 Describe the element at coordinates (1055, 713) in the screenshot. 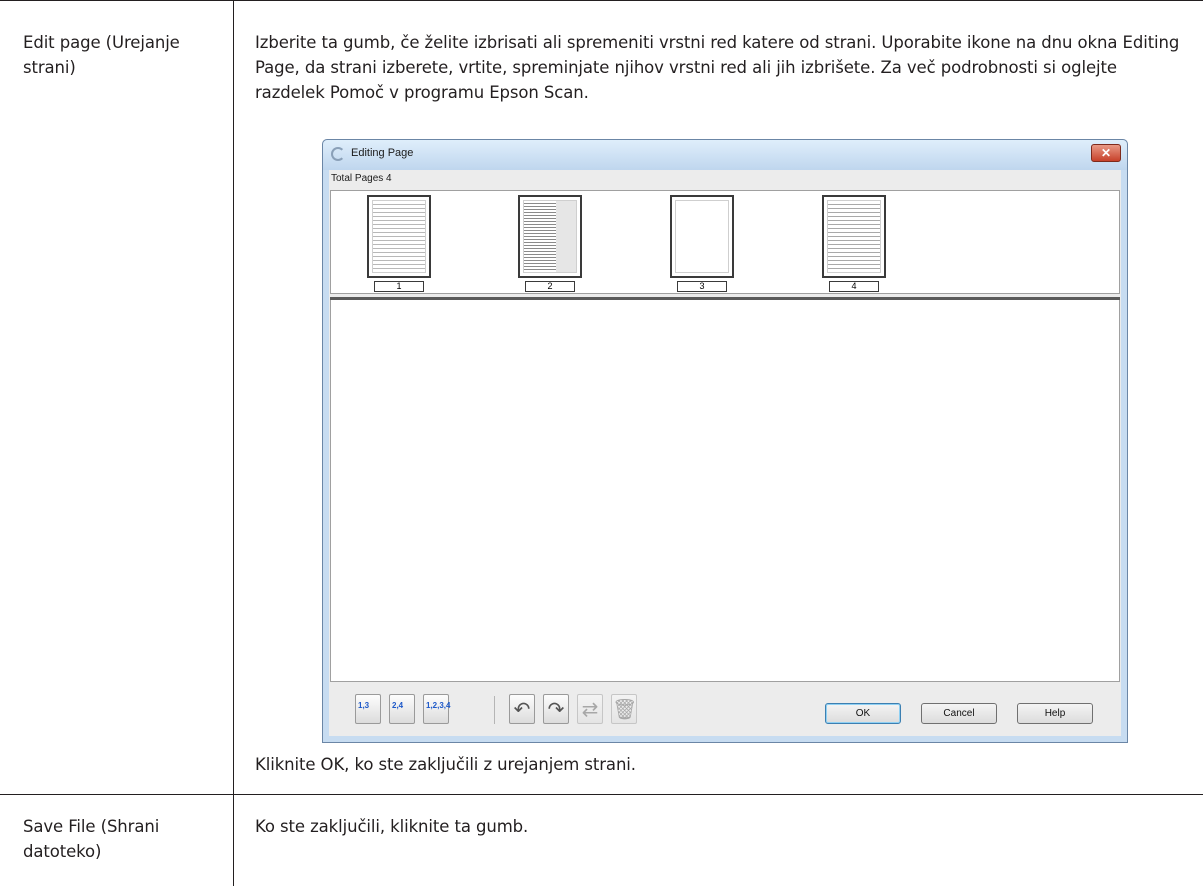

I see `help-button: Help` at that location.